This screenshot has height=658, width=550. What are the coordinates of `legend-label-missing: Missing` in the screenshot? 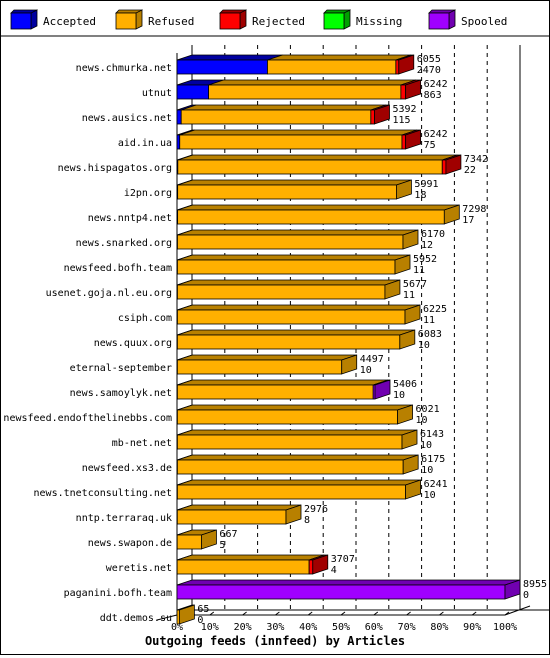 It's located at (379, 21).